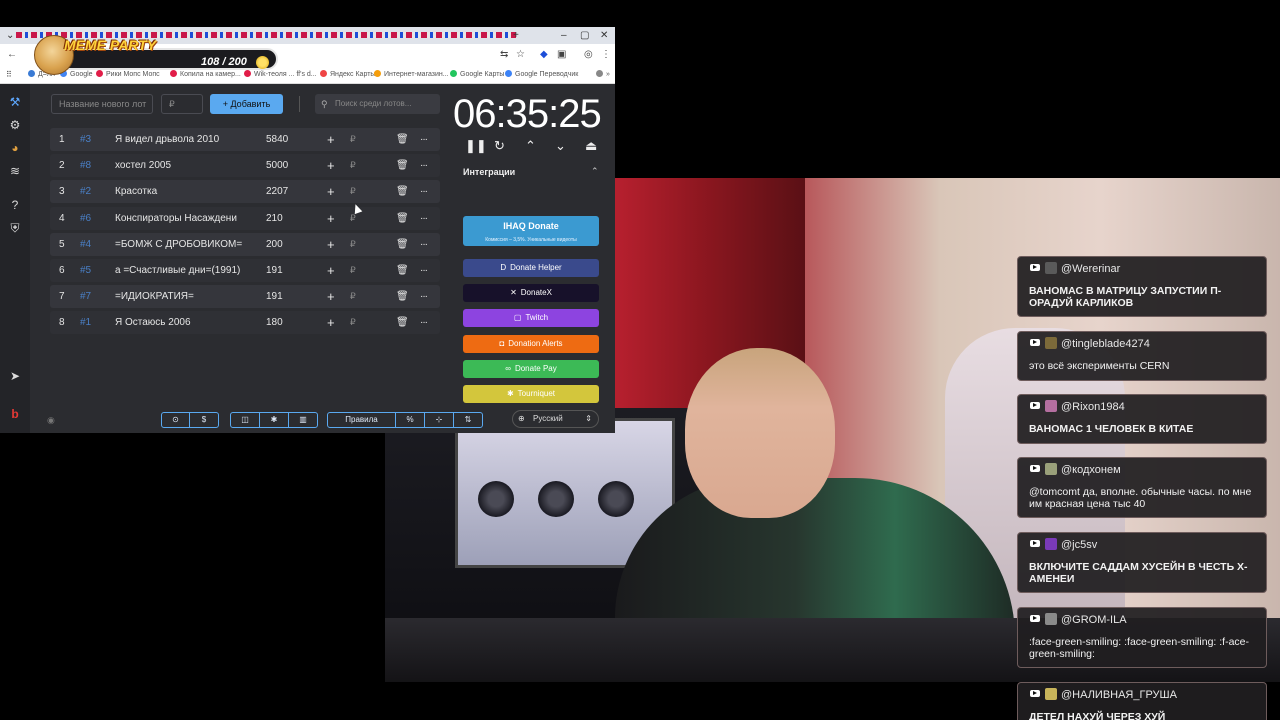  What do you see at coordinates (15, 376) in the screenshot?
I see `telegram-icon: ➤` at bounding box center [15, 376].